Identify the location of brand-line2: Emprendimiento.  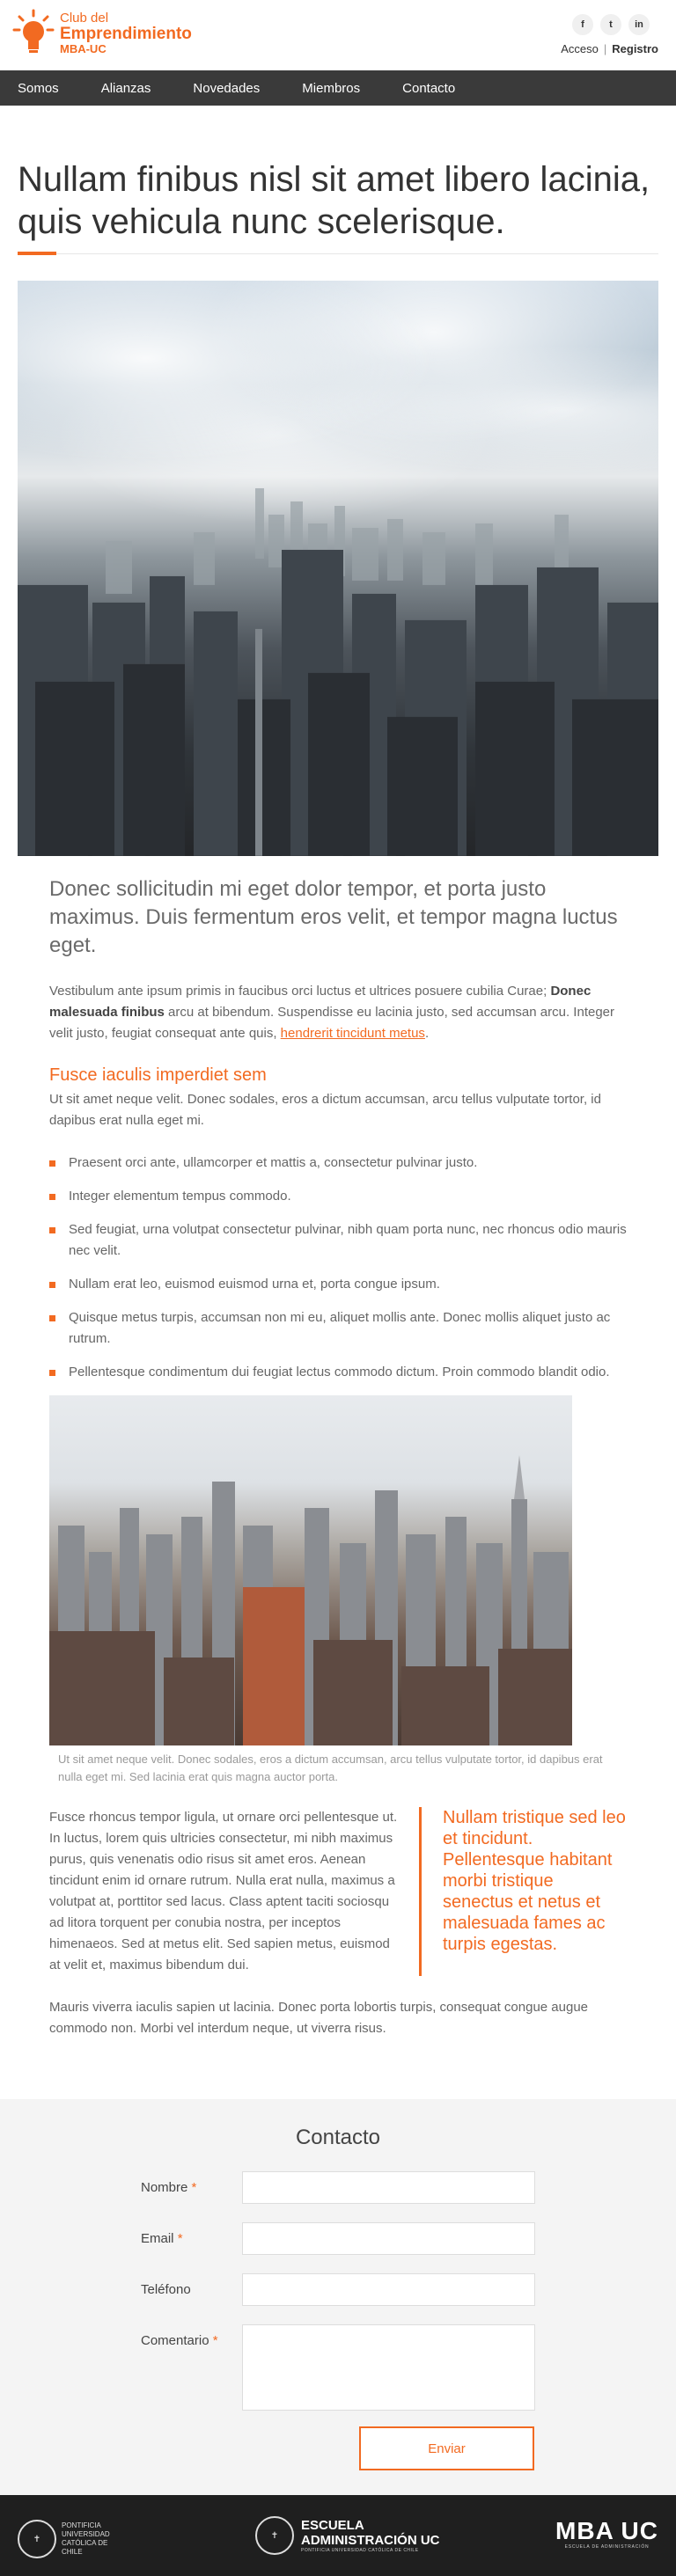
(126, 34).